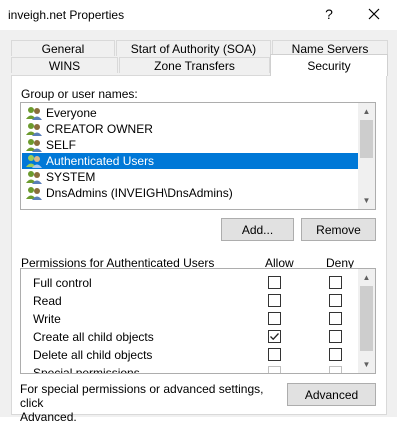 This screenshot has width=397, height=424. What do you see at coordinates (190, 336) in the screenshot?
I see `permission-row-create-all-child-objects: Create all child objects` at bounding box center [190, 336].